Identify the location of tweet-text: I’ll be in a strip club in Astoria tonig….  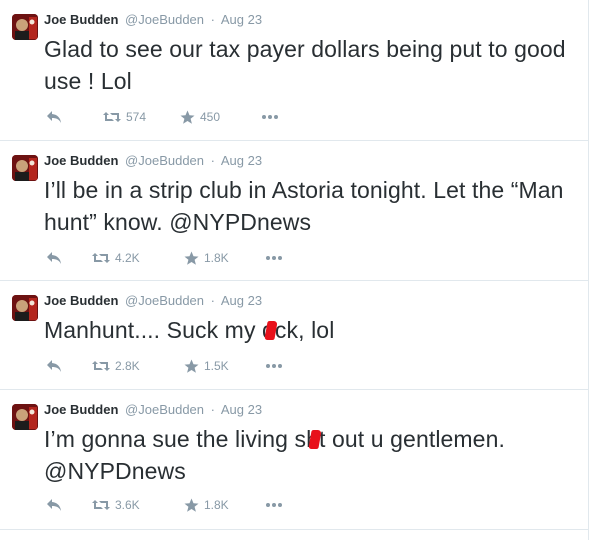
(304, 206).